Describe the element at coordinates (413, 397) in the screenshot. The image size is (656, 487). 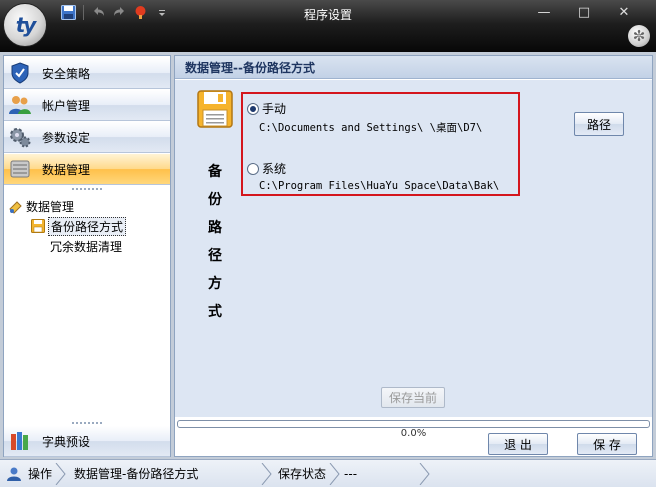
I see `save-current-button: 保存当前` at that location.